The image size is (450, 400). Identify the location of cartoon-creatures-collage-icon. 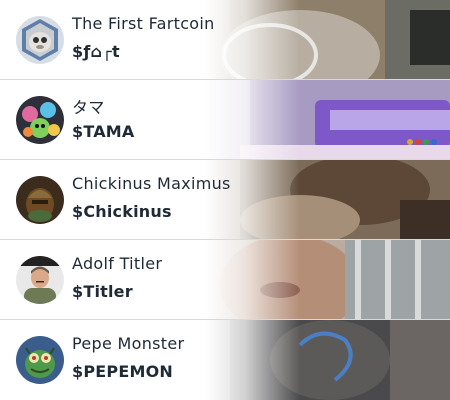
(40, 120).